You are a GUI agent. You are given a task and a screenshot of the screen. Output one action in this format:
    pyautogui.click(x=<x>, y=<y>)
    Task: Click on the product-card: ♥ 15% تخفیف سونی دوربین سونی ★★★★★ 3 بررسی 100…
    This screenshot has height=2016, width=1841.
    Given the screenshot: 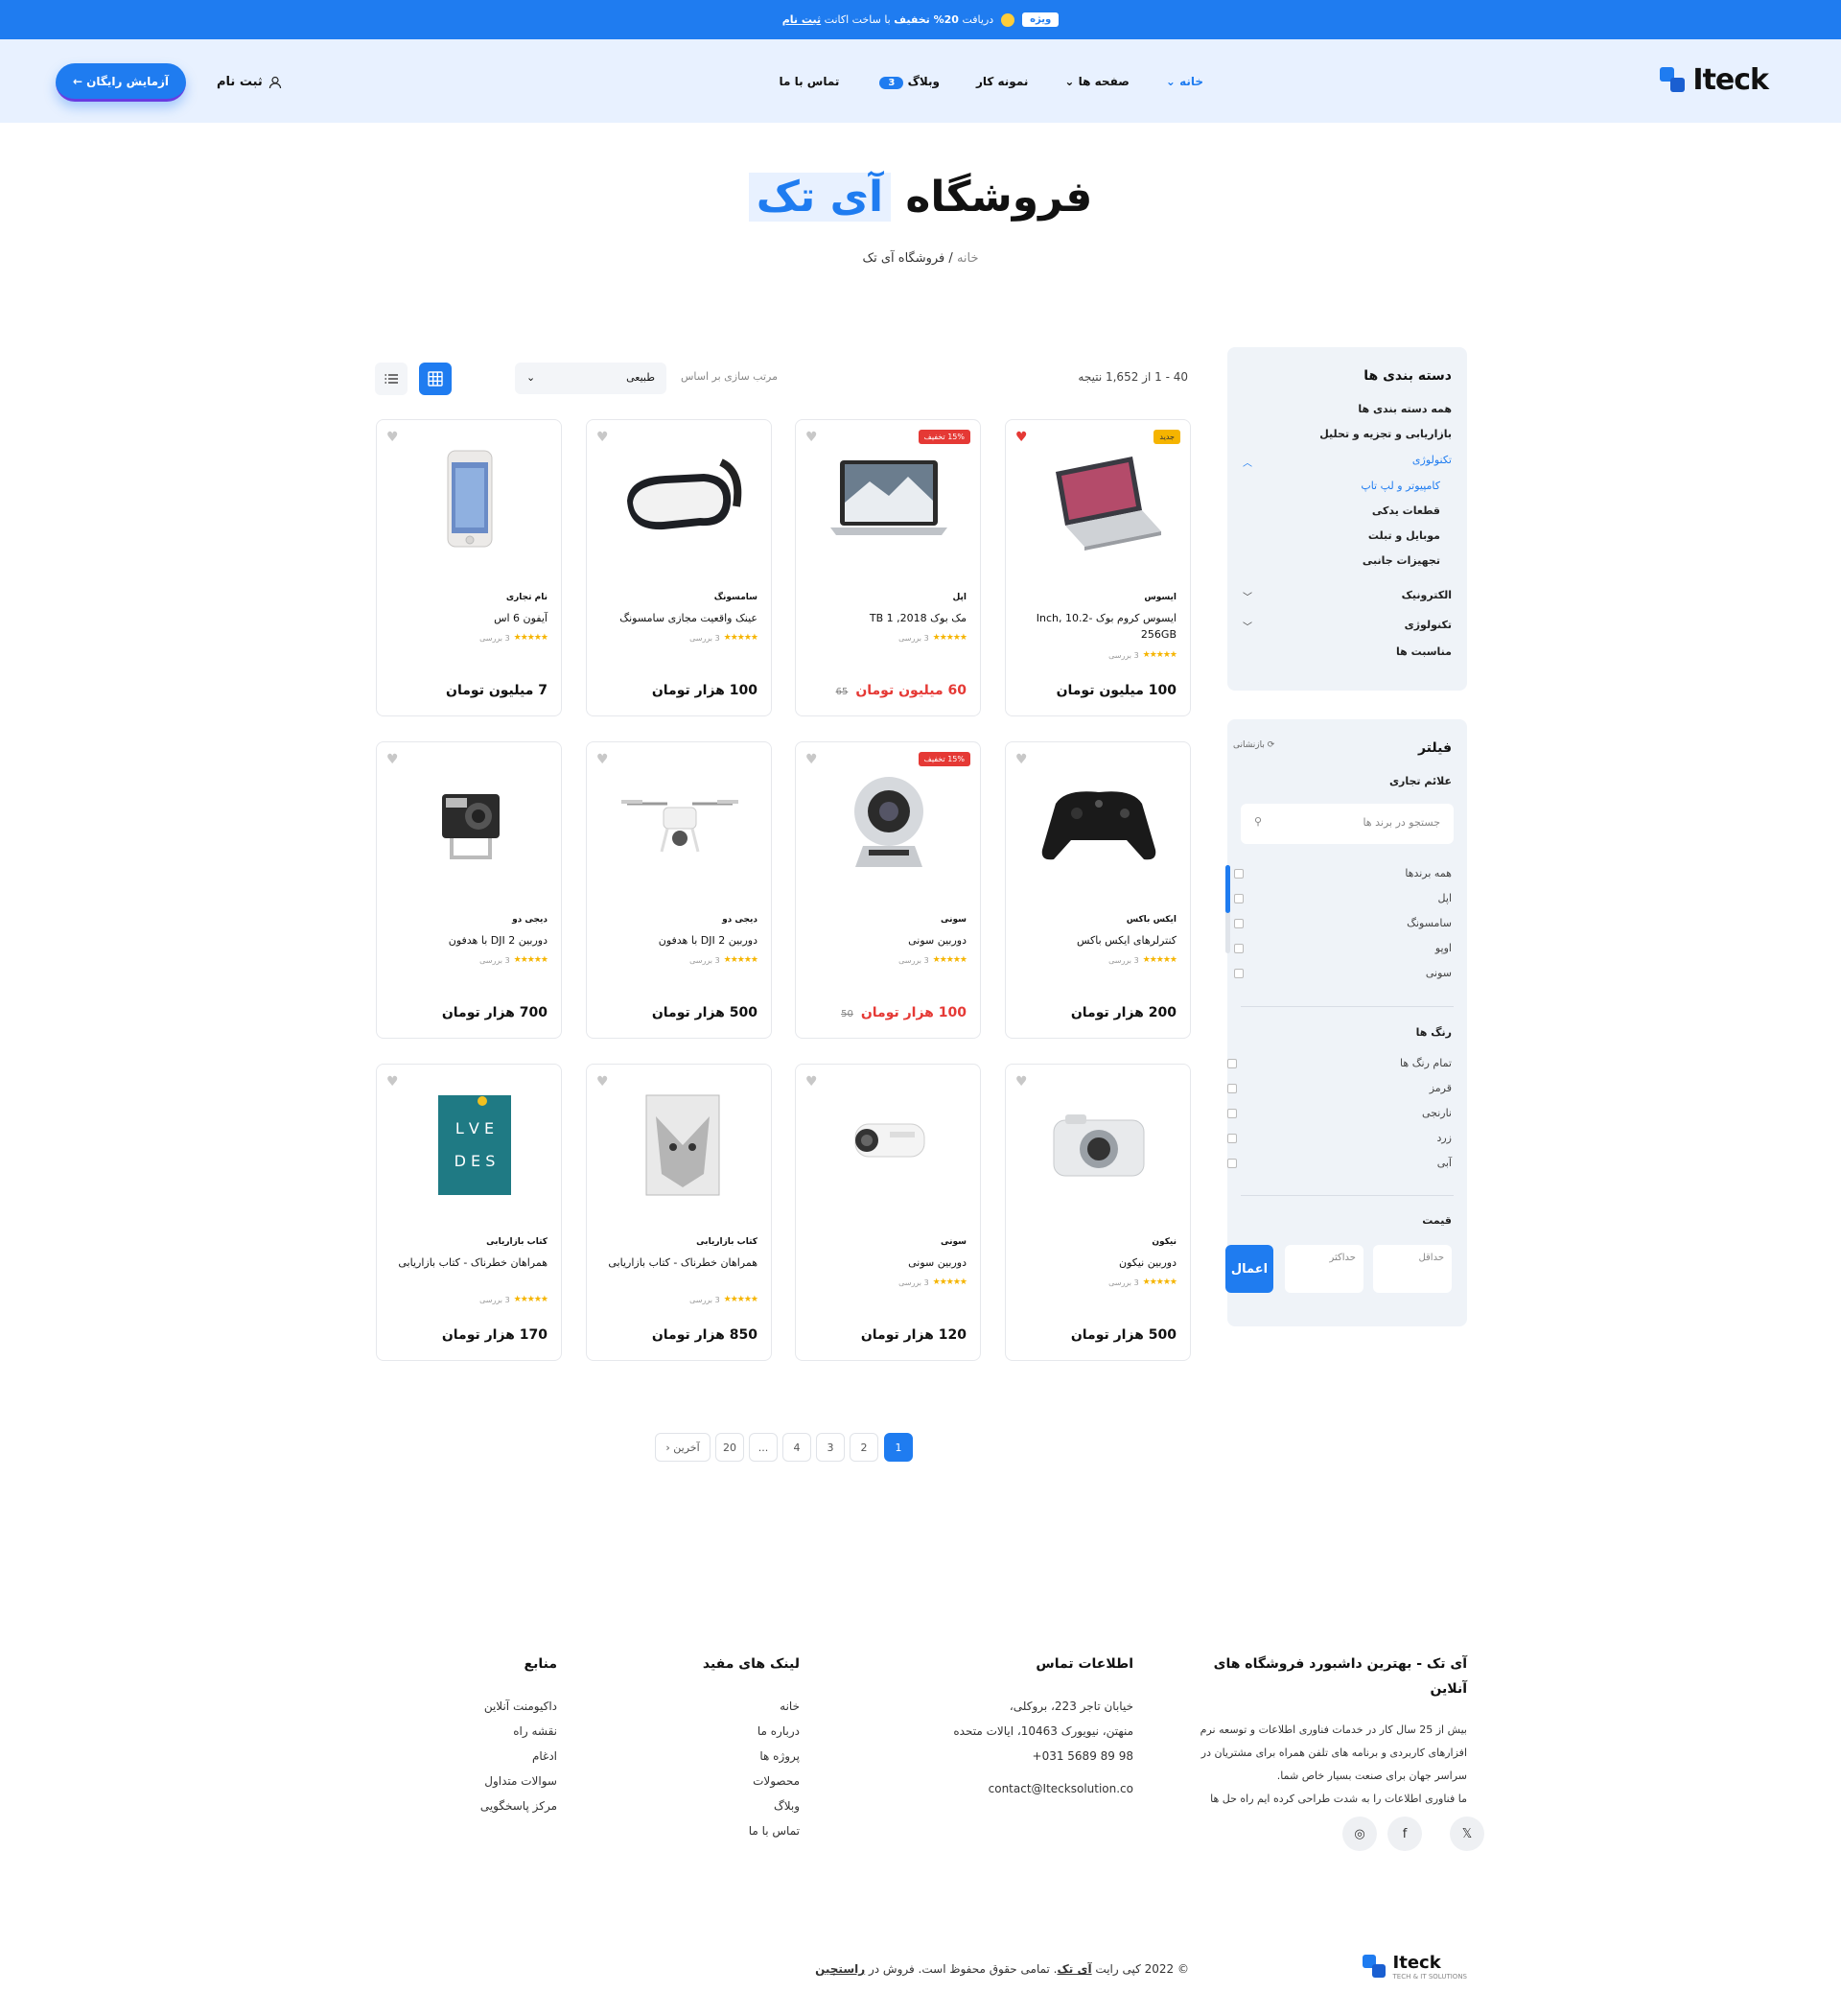 What is the action you would take?
    pyautogui.click(x=888, y=890)
    